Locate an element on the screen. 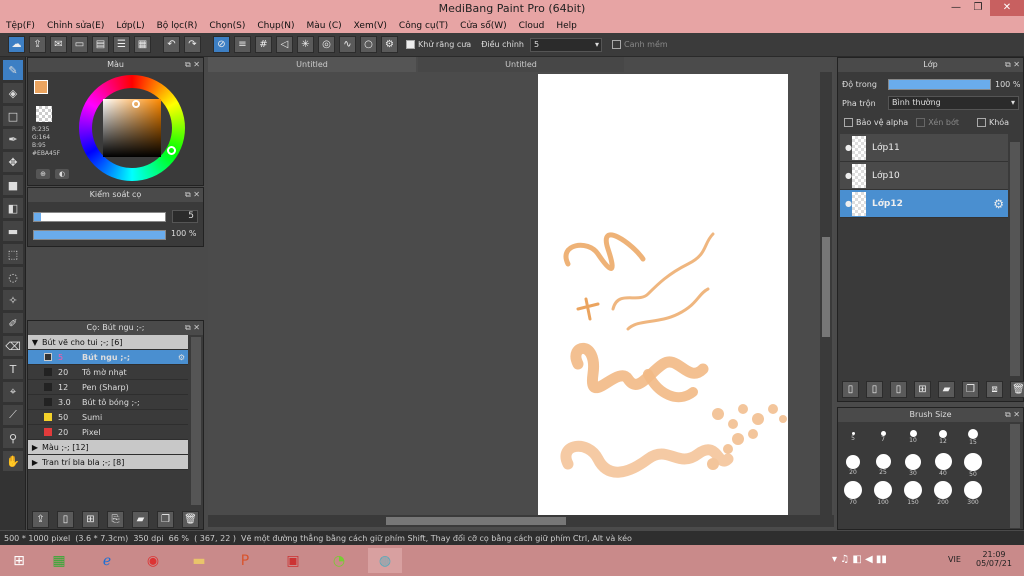  layers-scrollbar is located at coordinates (1015, 259).